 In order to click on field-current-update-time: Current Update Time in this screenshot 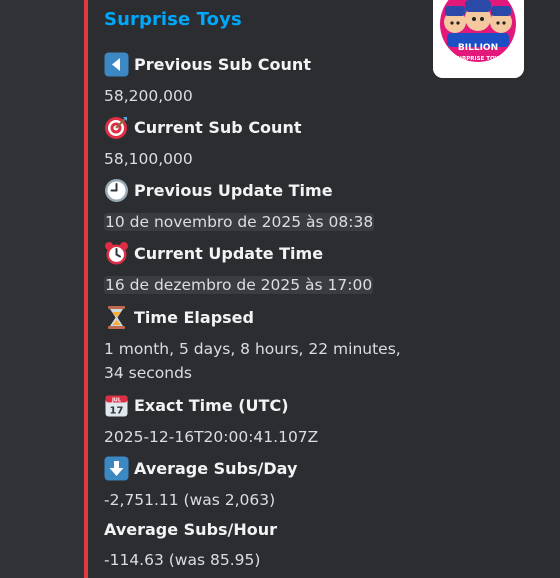, I will do `click(213, 253)`.